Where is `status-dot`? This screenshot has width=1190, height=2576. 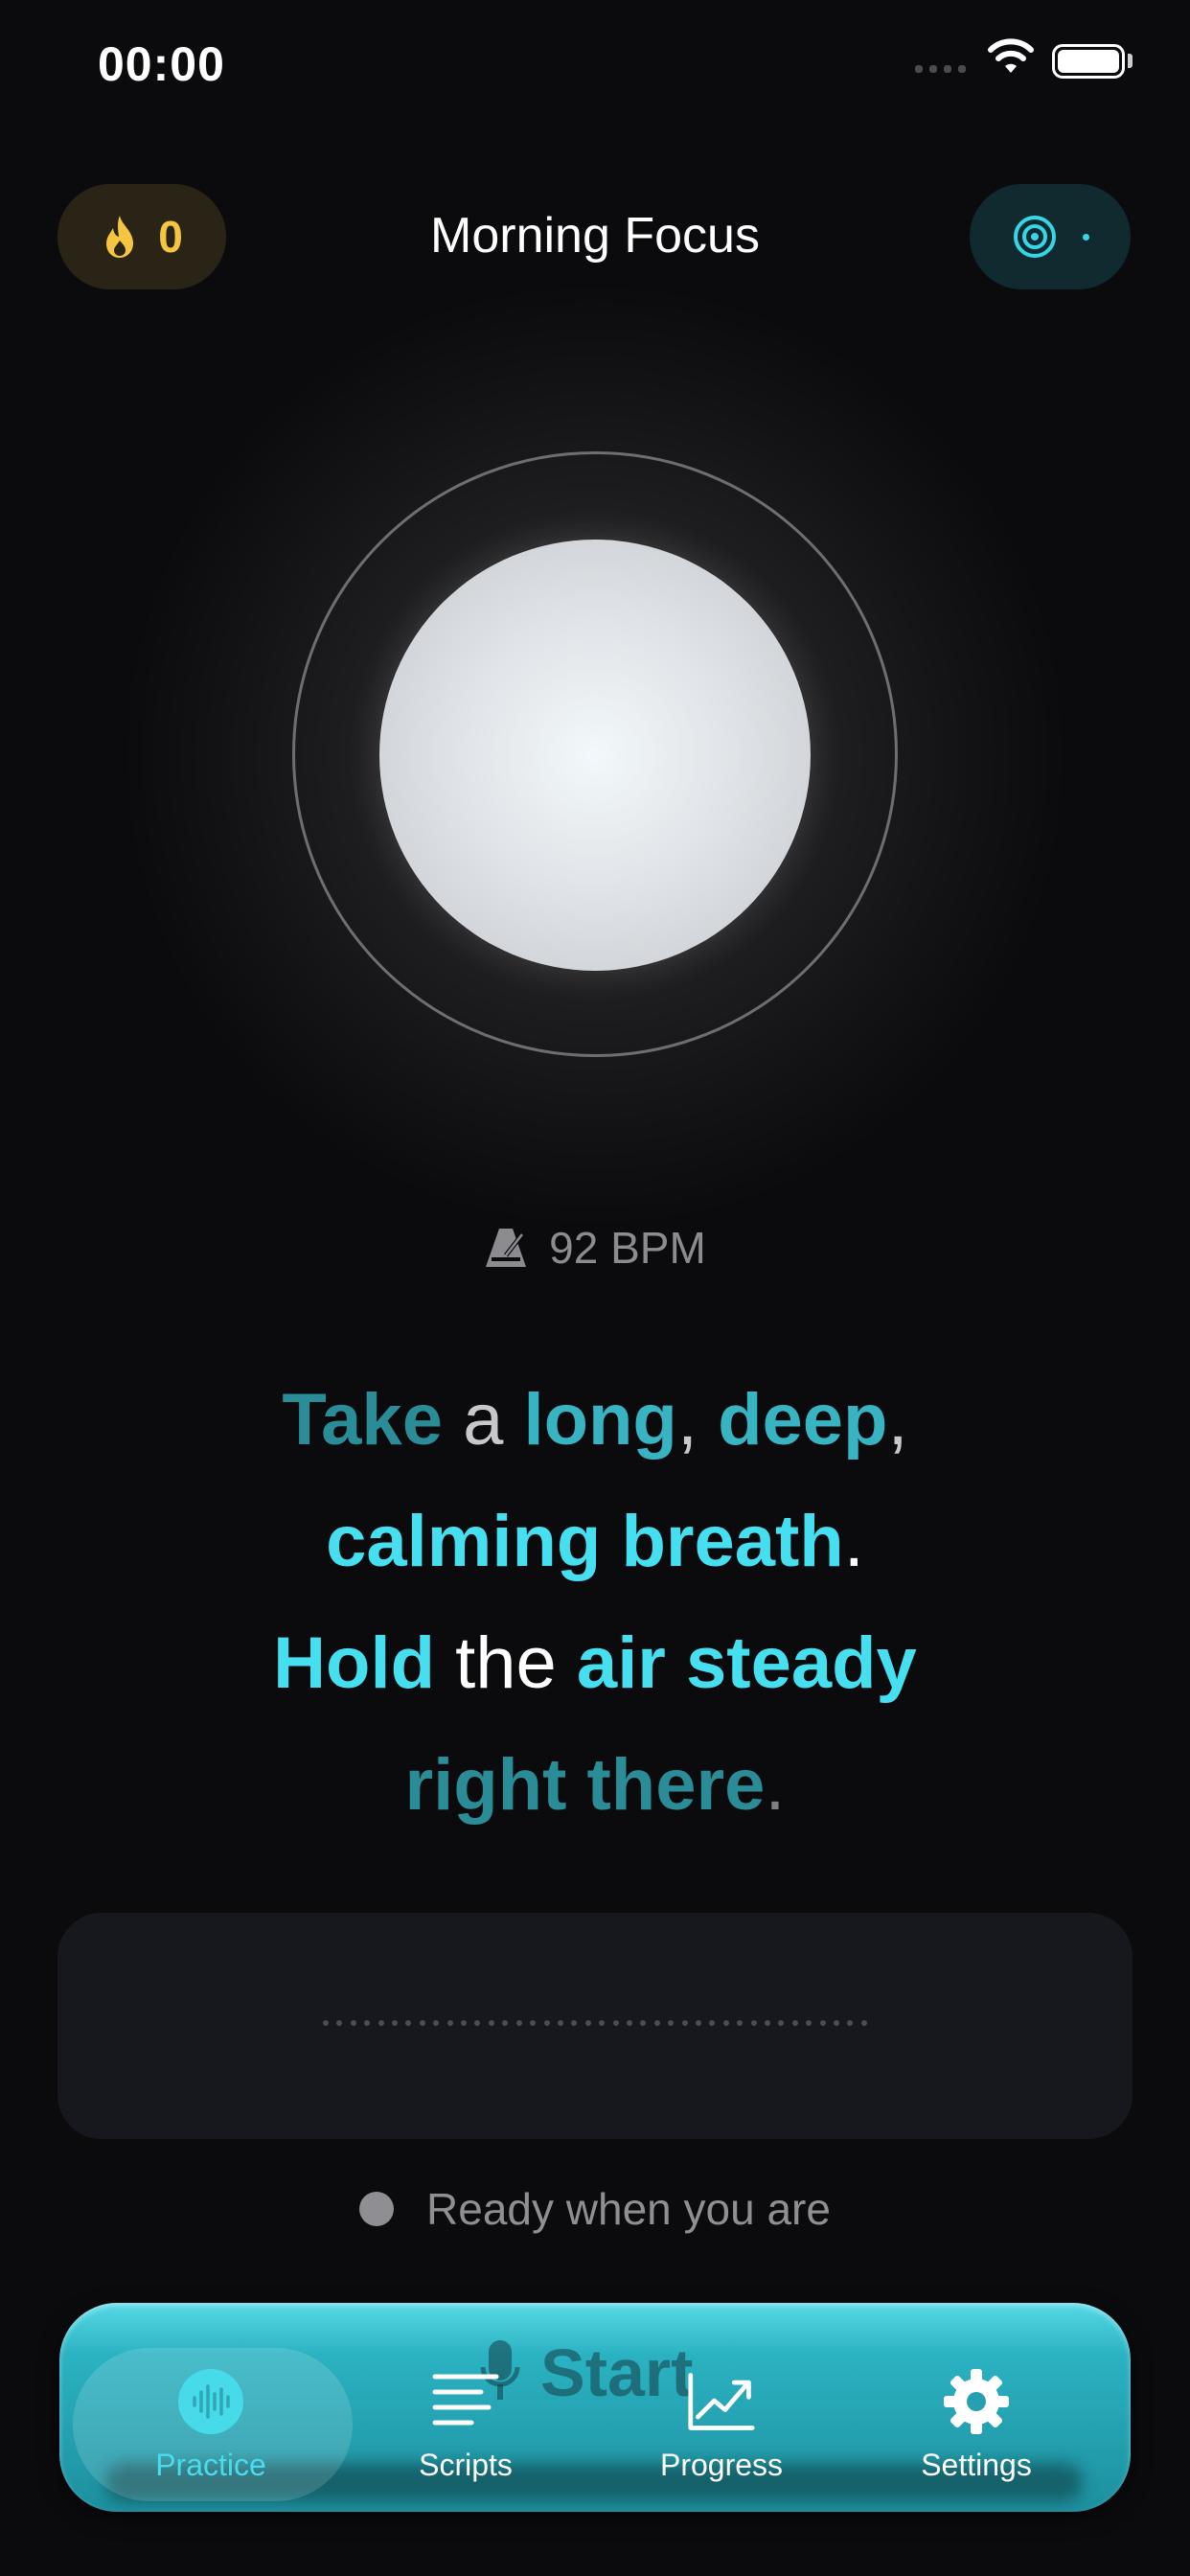
status-dot is located at coordinates (377, 2209).